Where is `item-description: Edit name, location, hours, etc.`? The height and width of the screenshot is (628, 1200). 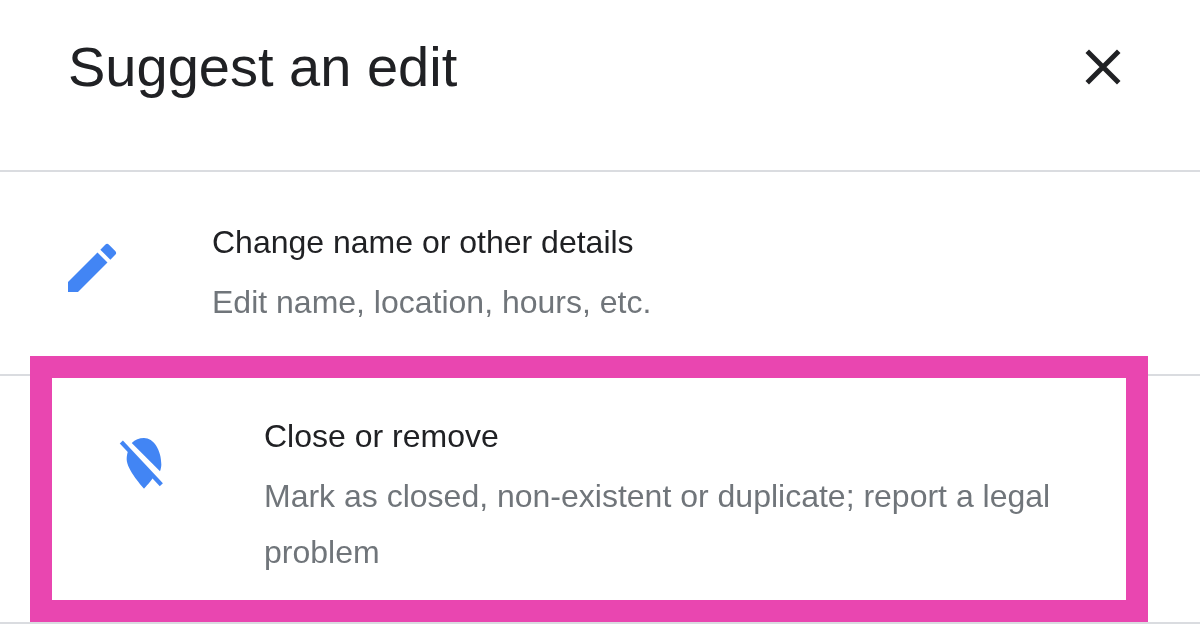 item-description: Edit name, location, hours, etc. is located at coordinates (432, 302).